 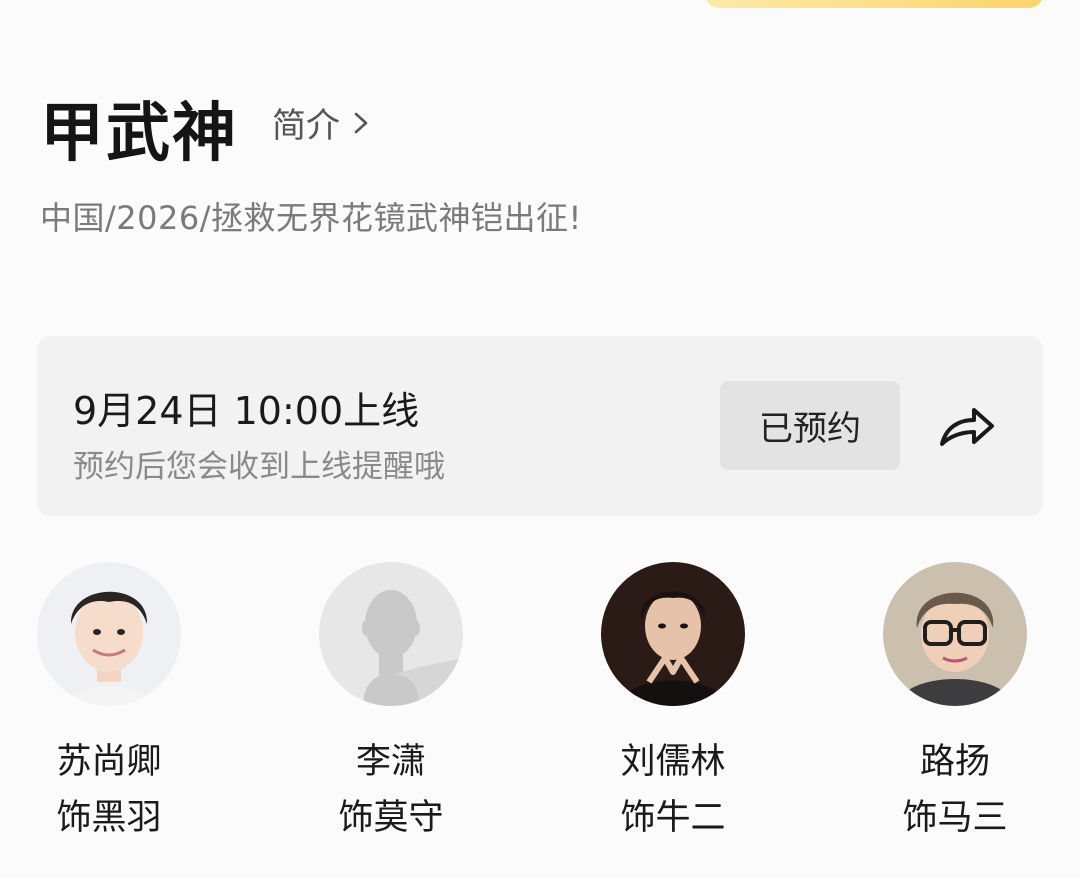 I want to click on cast-member: 刘儒林 饰牛二, so click(x=673, y=701).